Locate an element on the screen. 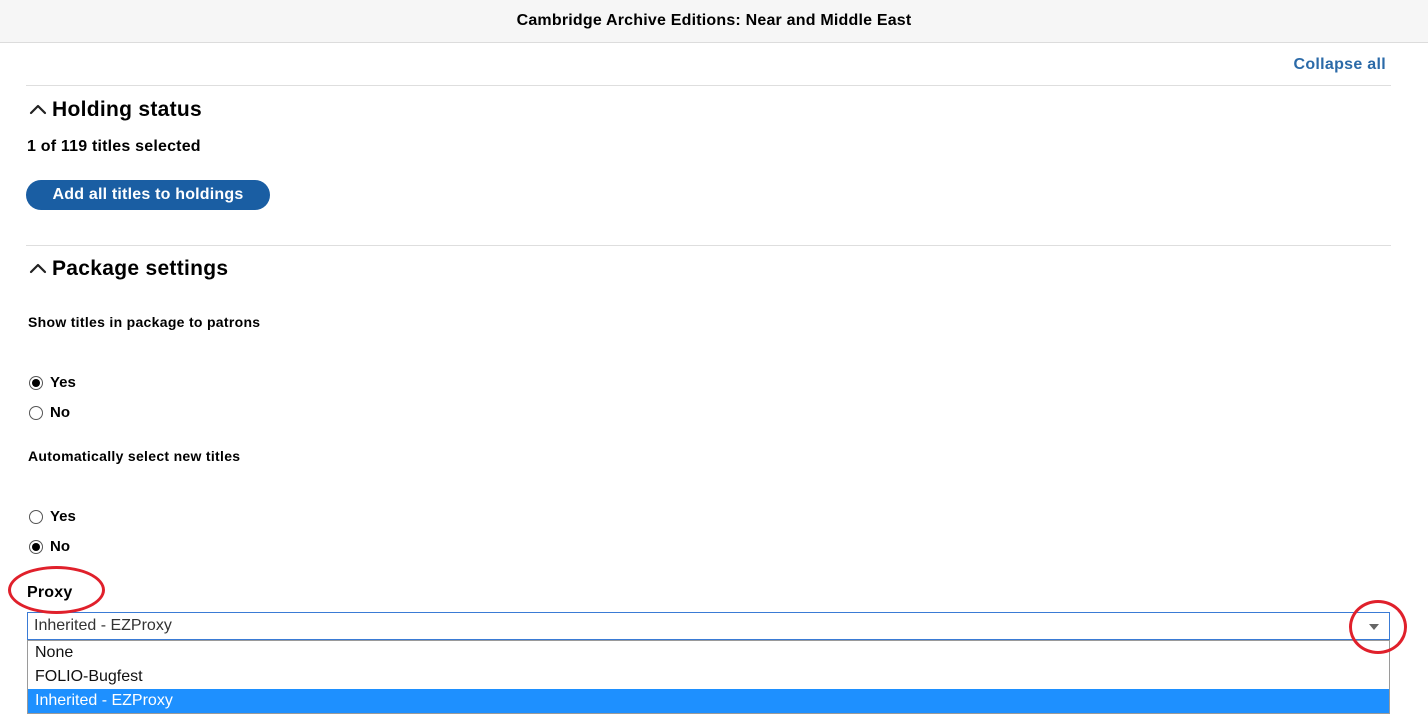 Image resolution: width=1428 pixels, height=725 pixels. package-settings-title: Package settings is located at coordinates (140, 268).